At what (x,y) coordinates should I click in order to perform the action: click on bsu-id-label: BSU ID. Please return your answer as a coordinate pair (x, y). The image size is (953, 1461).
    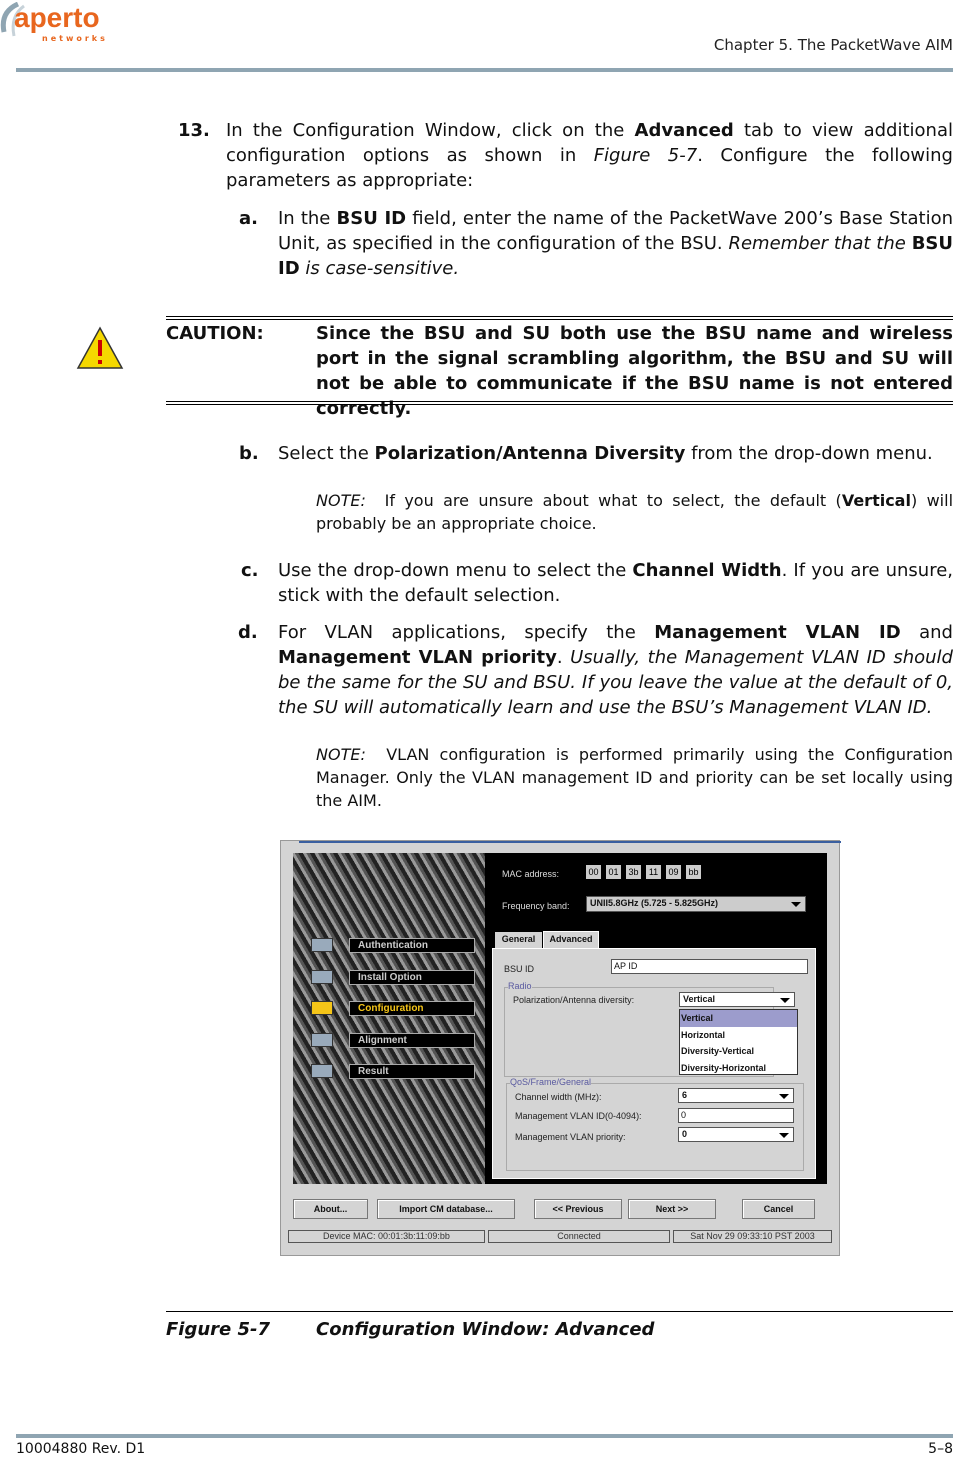
    Looking at the image, I should click on (519, 969).